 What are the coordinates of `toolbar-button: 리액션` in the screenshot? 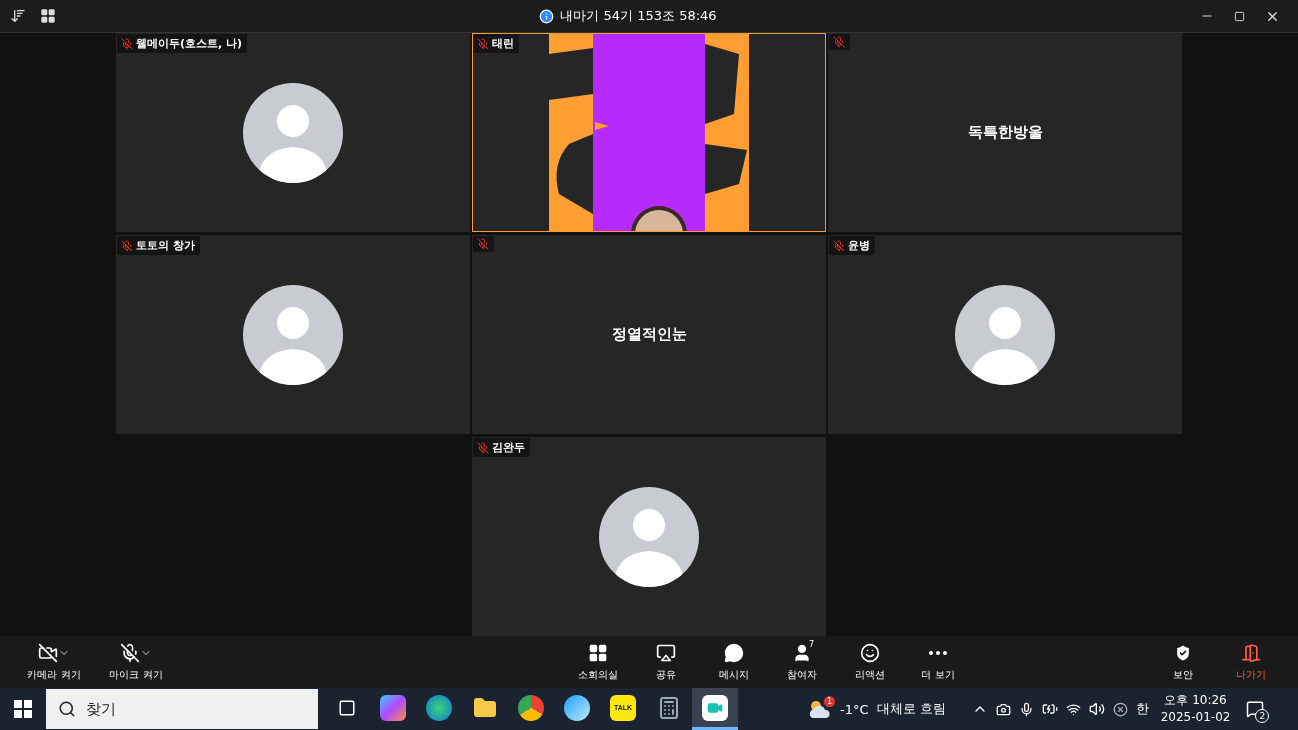 It's located at (870, 662).